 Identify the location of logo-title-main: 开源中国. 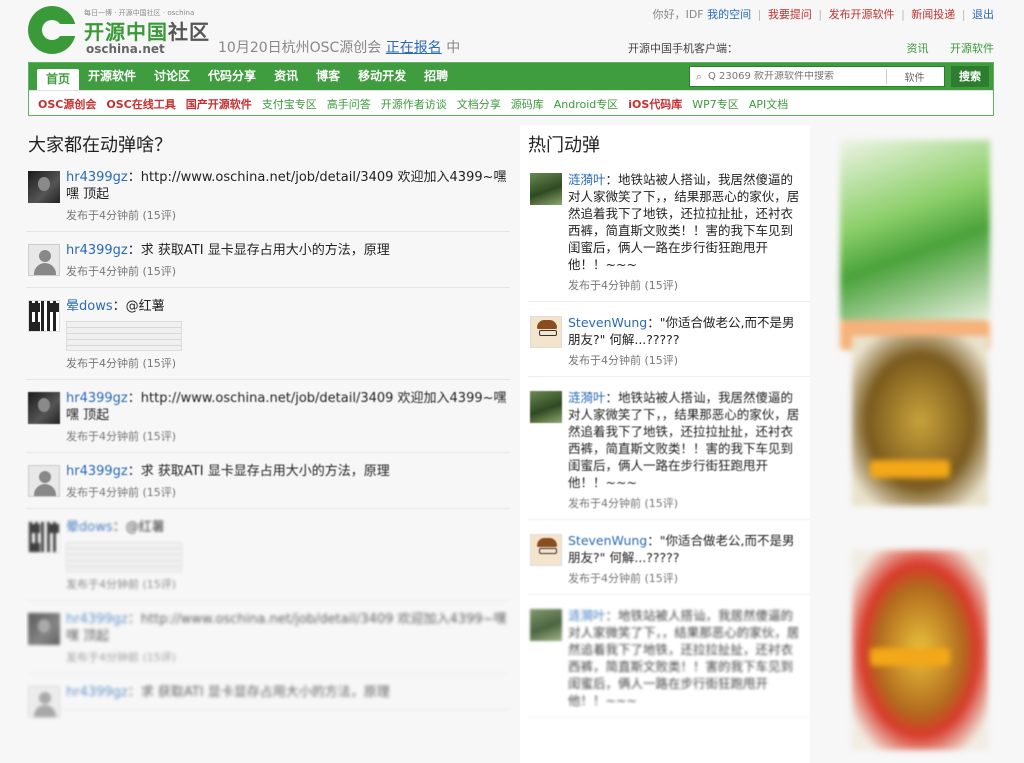
(126, 32).